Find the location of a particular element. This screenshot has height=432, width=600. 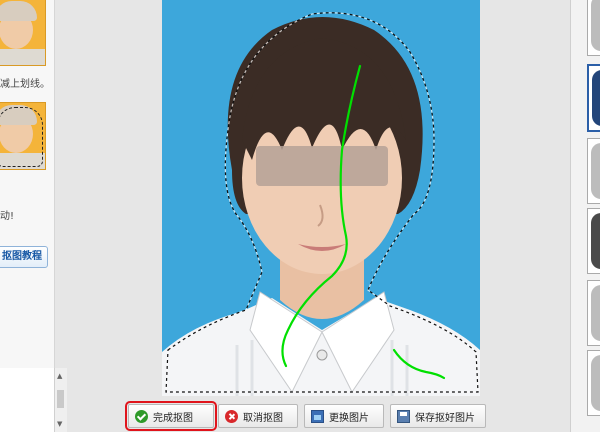

instruction-step-text: 动! is located at coordinates (7, 216).